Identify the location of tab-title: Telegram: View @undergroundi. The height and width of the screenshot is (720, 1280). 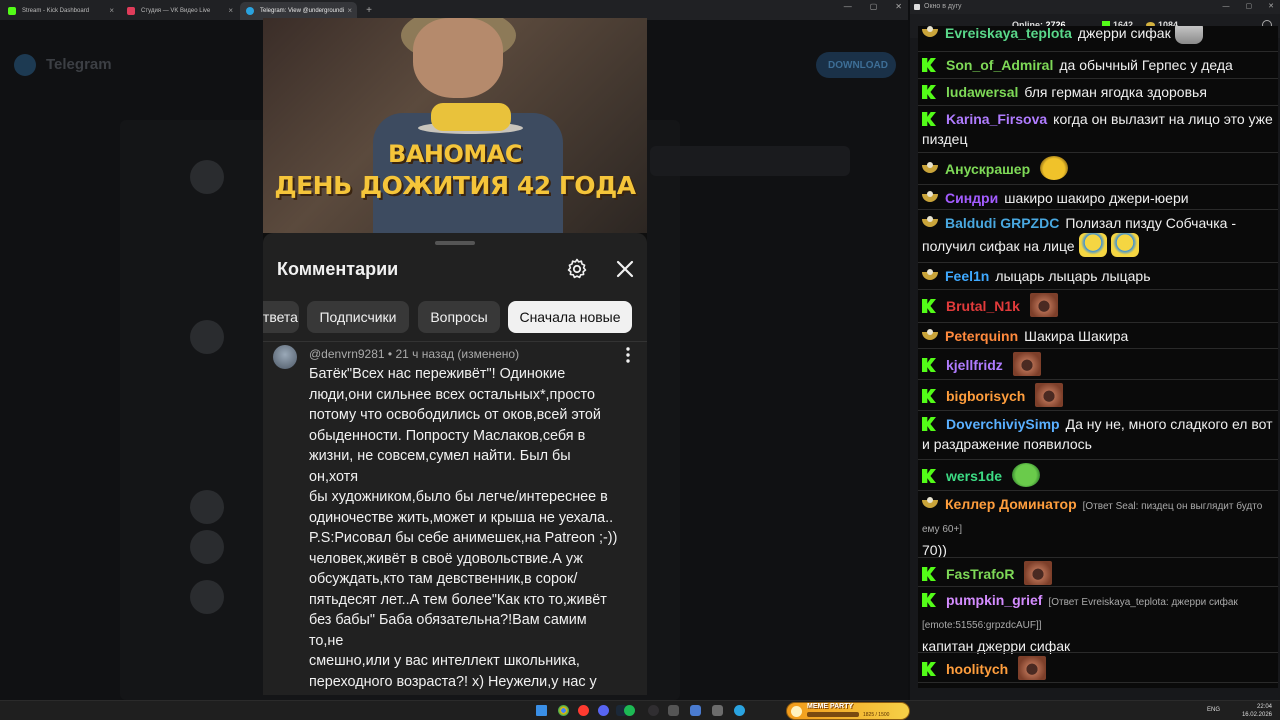
(302, 11).